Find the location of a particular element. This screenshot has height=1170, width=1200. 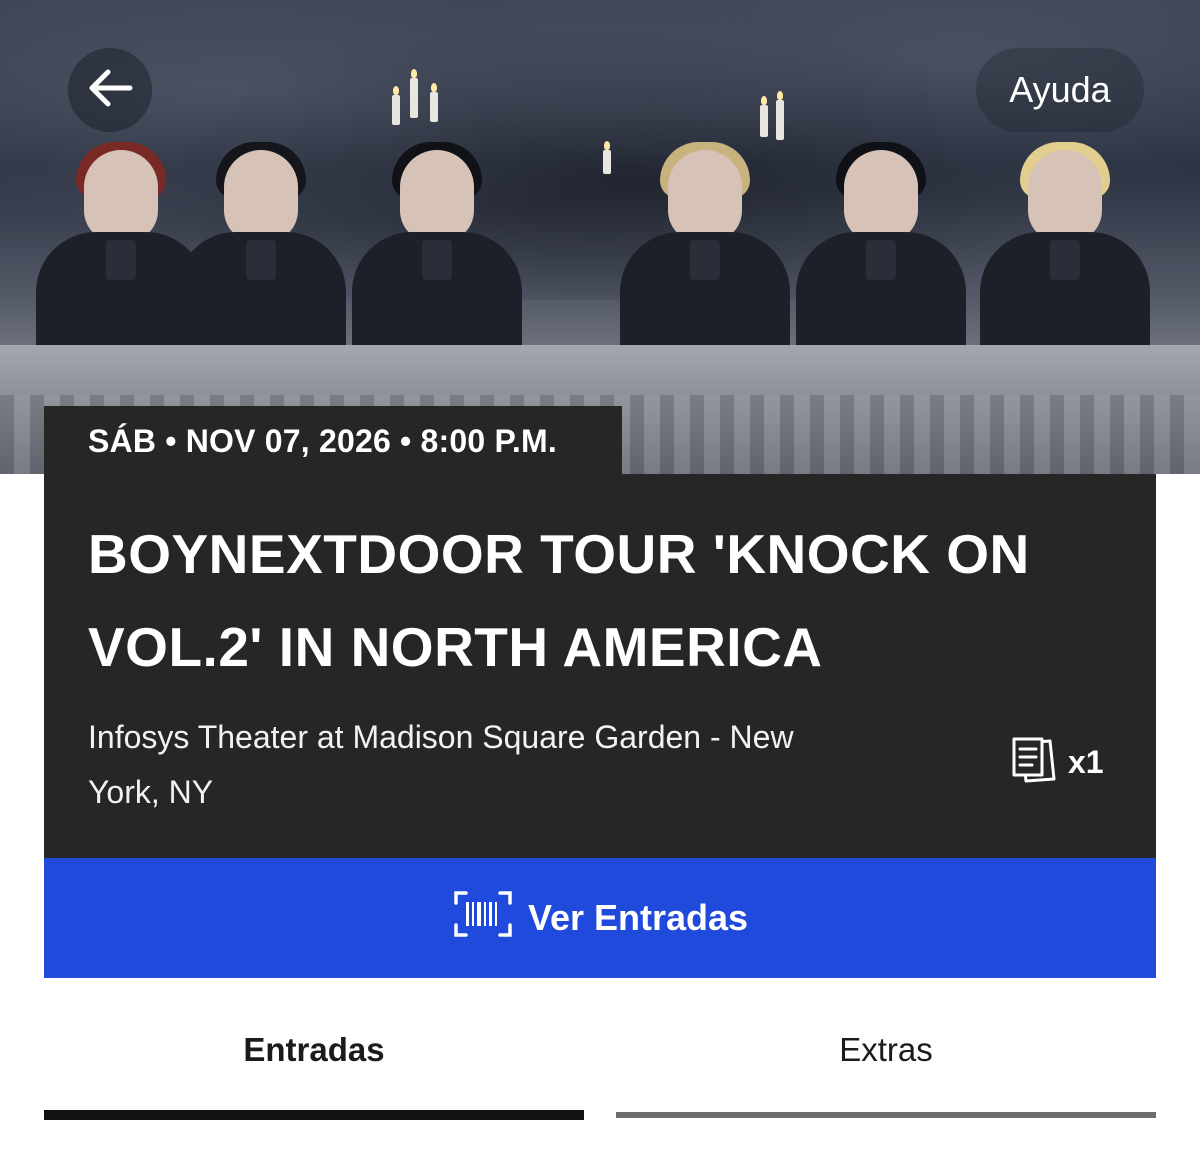

ticket-count: x1 is located at coordinates (1057, 761).